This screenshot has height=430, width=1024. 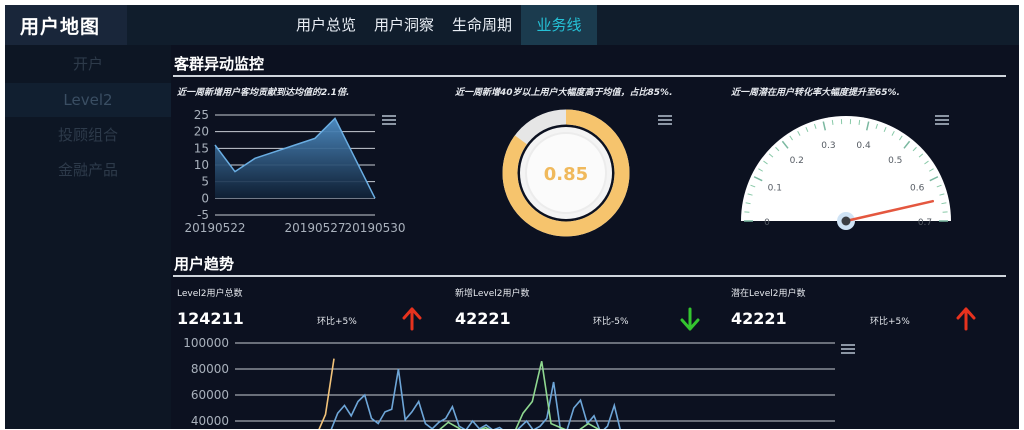 What do you see at coordinates (483, 318) in the screenshot?
I see `stat-value-new: 42221` at bounding box center [483, 318].